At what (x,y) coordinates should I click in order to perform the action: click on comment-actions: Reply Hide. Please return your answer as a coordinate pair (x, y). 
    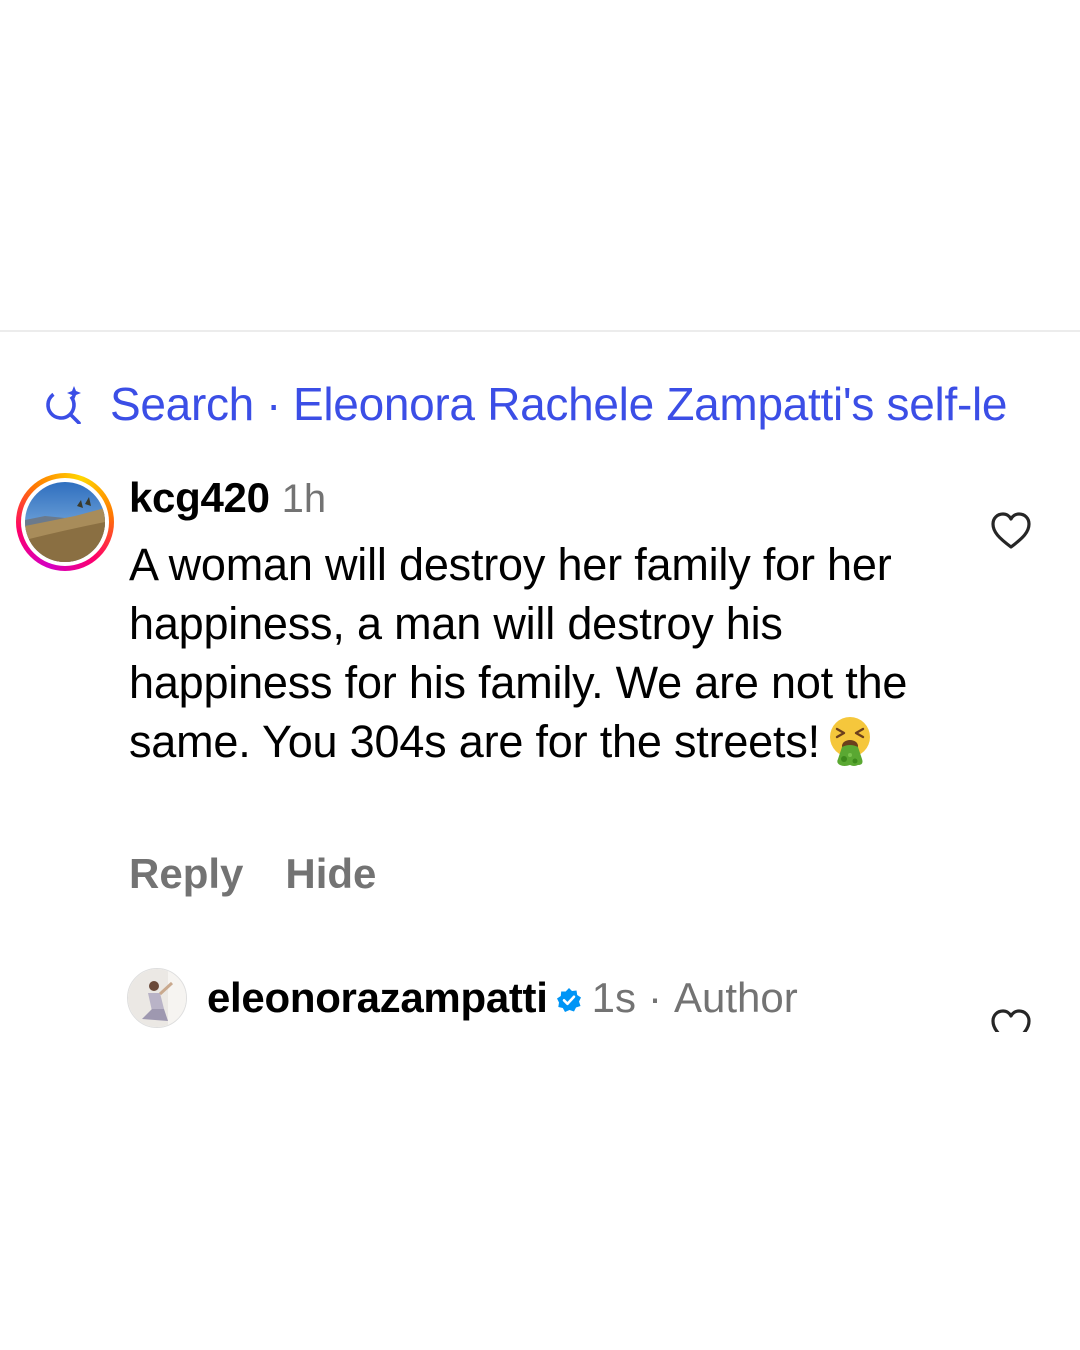
    Looking at the image, I should click on (252, 874).